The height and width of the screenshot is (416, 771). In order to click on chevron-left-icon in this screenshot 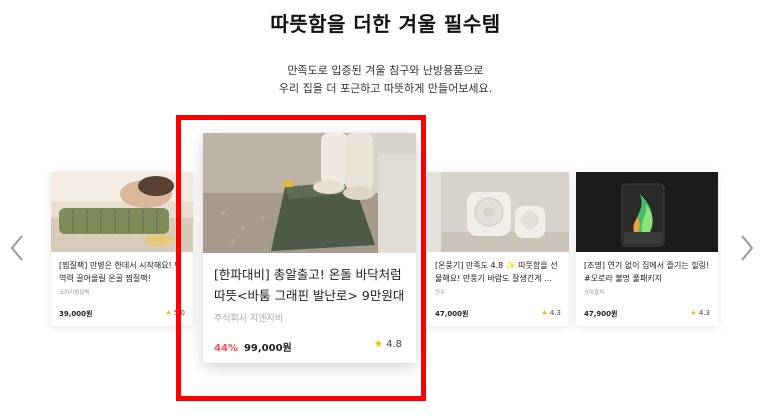, I will do `click(16, 248)`.